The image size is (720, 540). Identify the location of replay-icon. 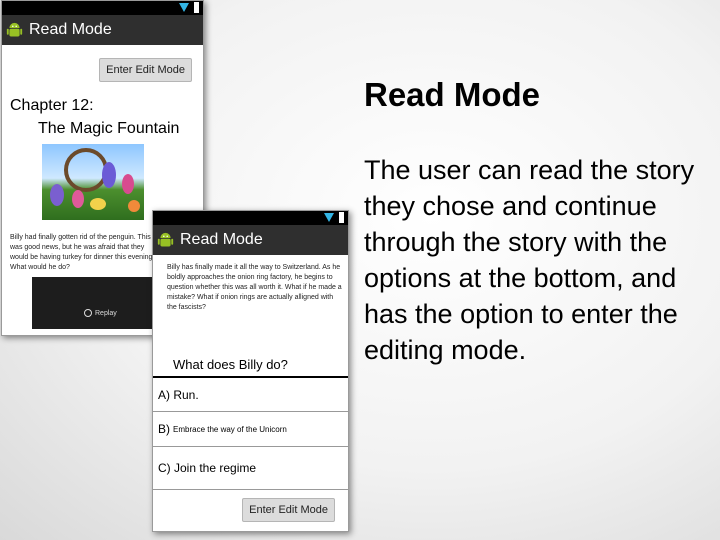
(88, 313).